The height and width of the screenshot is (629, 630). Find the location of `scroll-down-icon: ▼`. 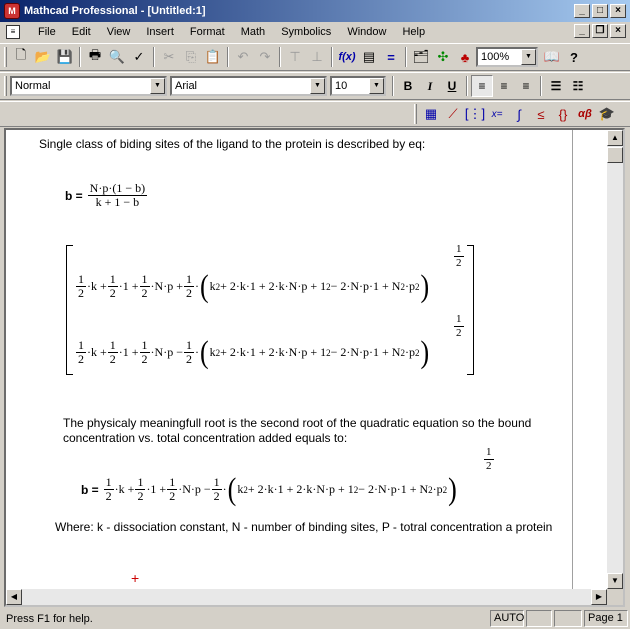

scroll-down-icon: ▼ is located at coordinates (615, 581).